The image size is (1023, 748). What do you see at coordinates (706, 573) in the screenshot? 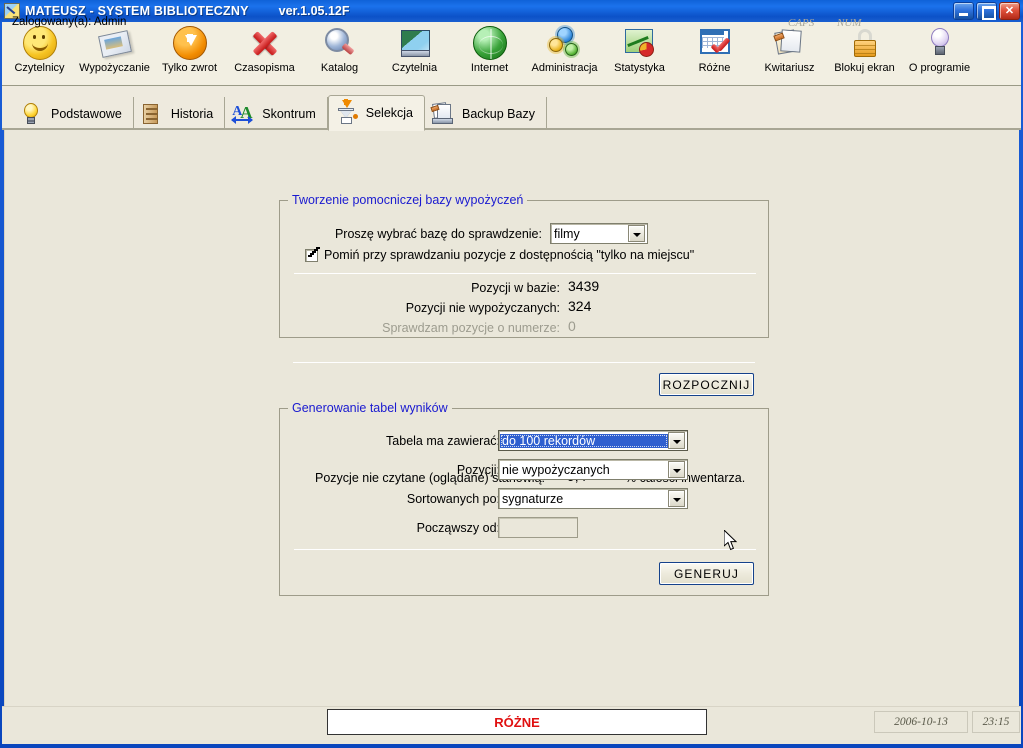
I see `generuj-button: GENERUJ` at bounding box center [706, 573].